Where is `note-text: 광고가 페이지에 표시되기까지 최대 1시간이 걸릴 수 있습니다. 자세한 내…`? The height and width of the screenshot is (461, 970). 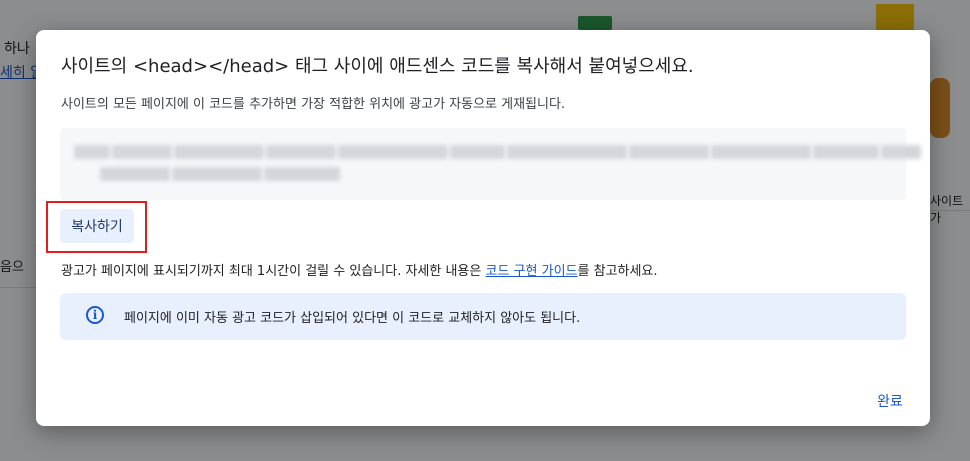 note-text: 광고가 페이지에 표시되기까지 최대 1시간이 걸릴 수 있습니다. 자세한 내… is located at coordinates (273, 271).